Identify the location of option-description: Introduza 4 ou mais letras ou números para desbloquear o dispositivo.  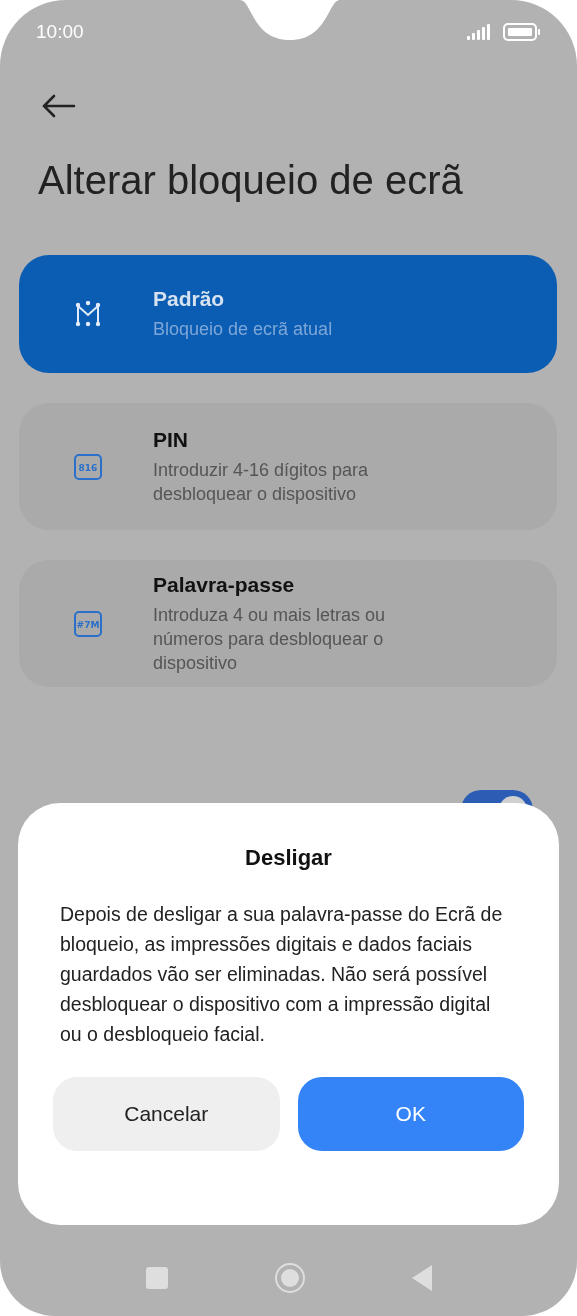
(270, 639).